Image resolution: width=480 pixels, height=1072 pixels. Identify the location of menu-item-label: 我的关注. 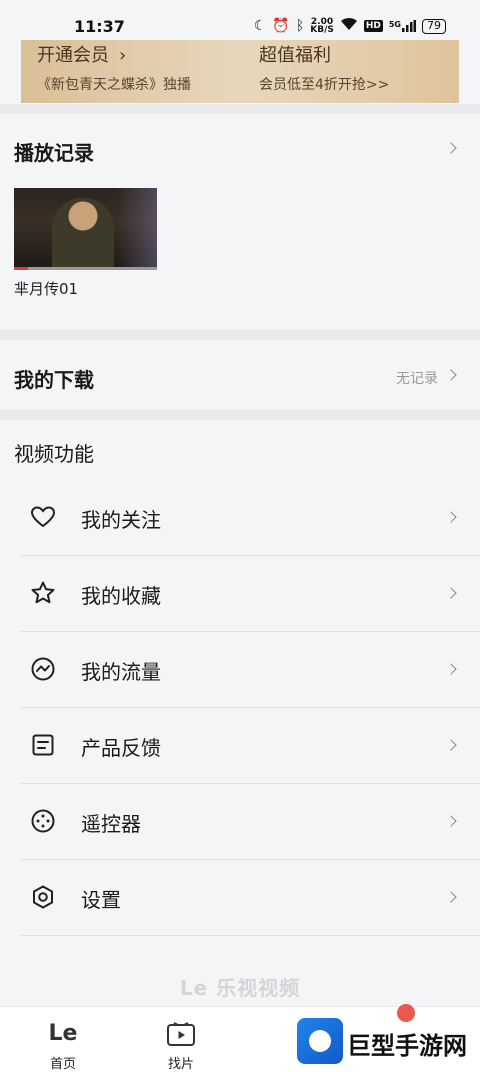
(121, 520).